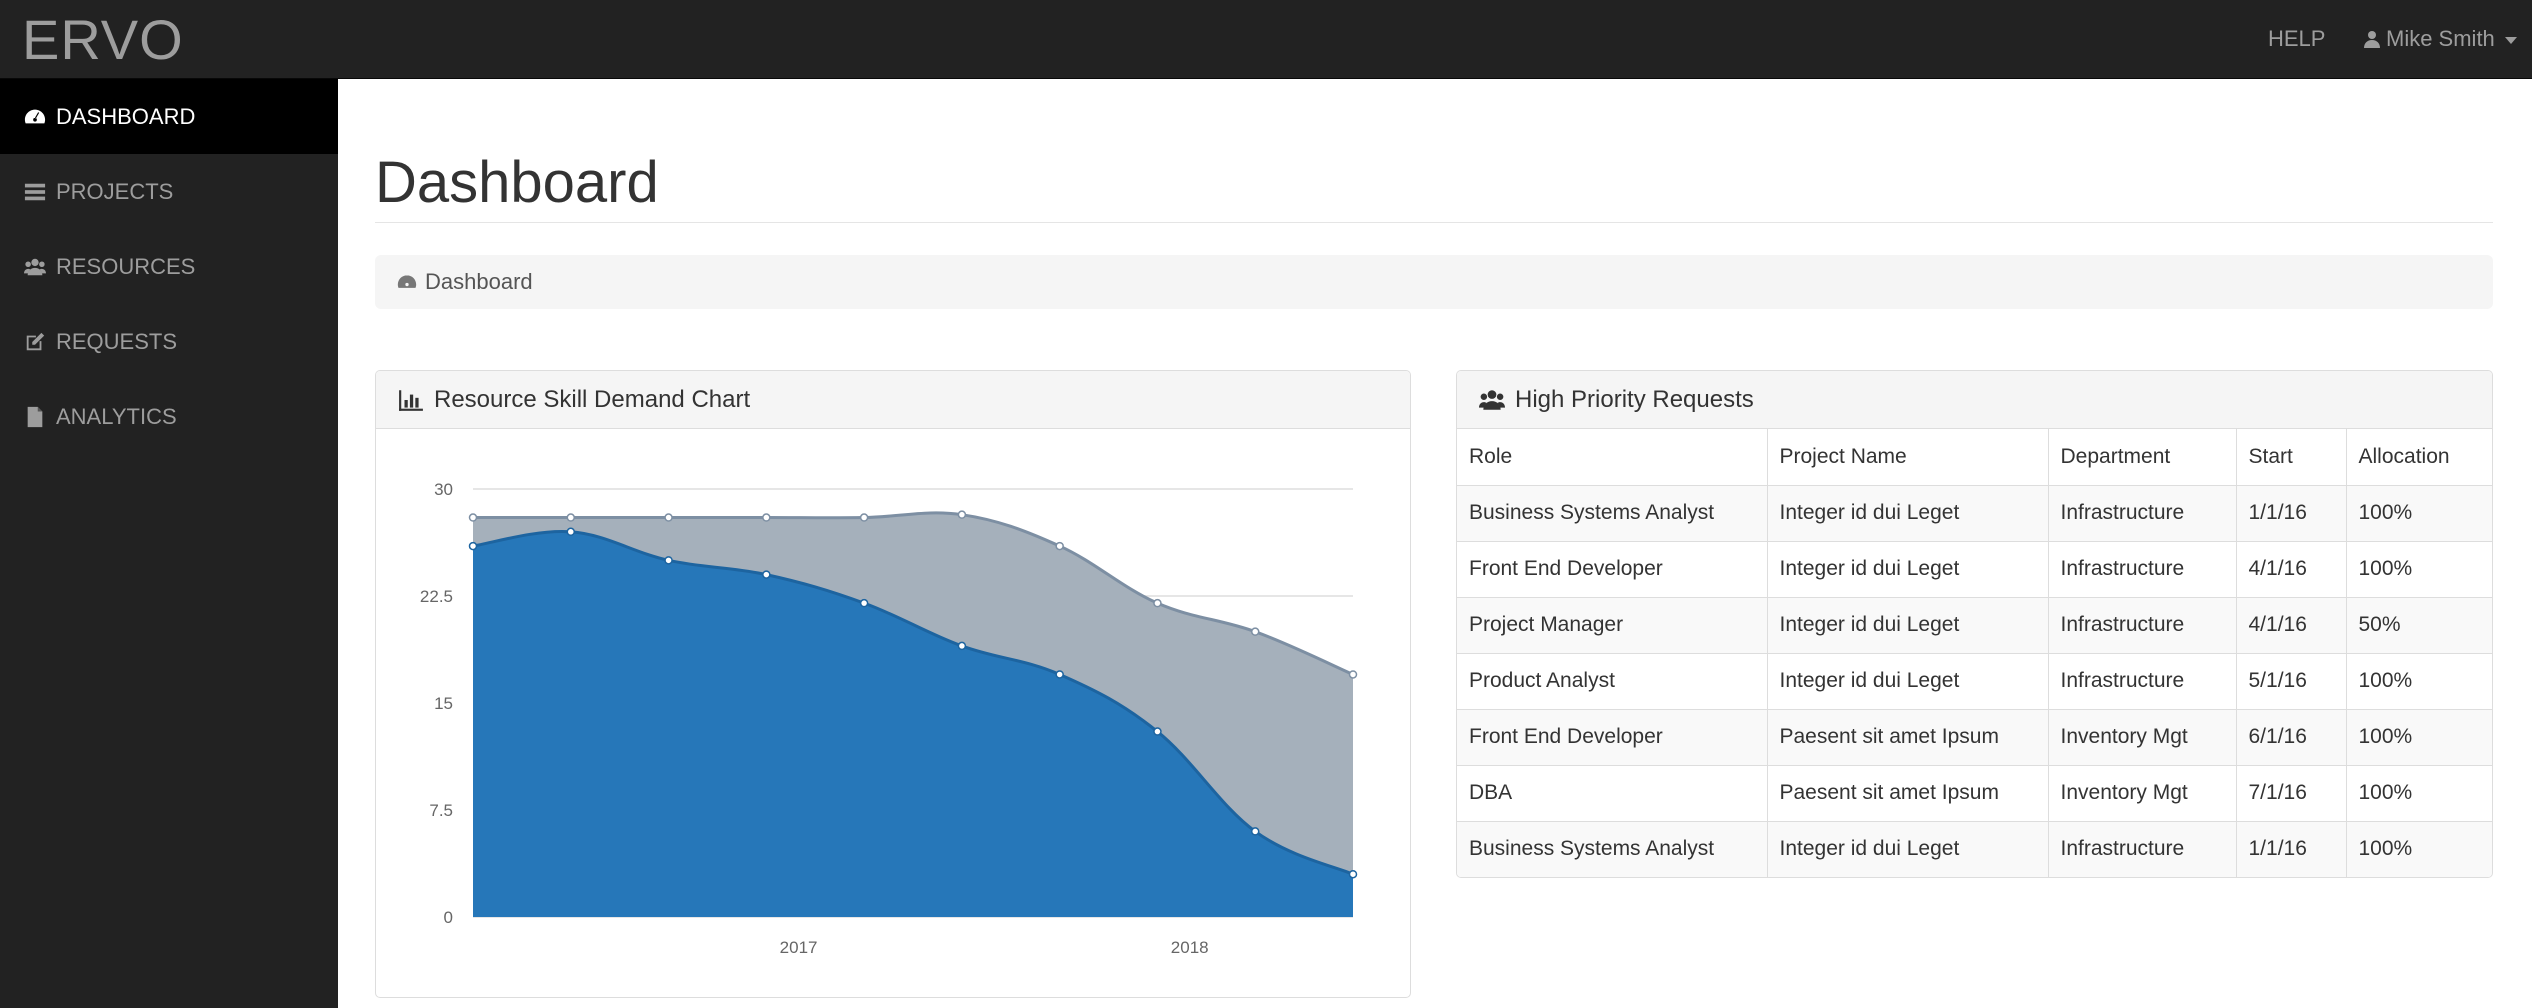 This screenshot has width=2532, height=1008. What do you see at coordinates (117, 341) in the screenshot?
I see `sidebar-item-label: REQUESTS` at bounding box center [117, 341].